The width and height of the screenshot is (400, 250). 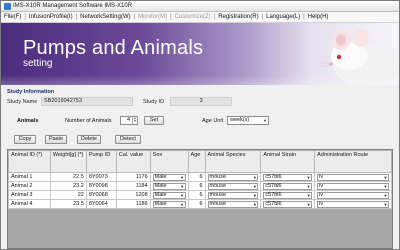 I want to click on cal-value-cell: 1176, so click(x=133, y=177).